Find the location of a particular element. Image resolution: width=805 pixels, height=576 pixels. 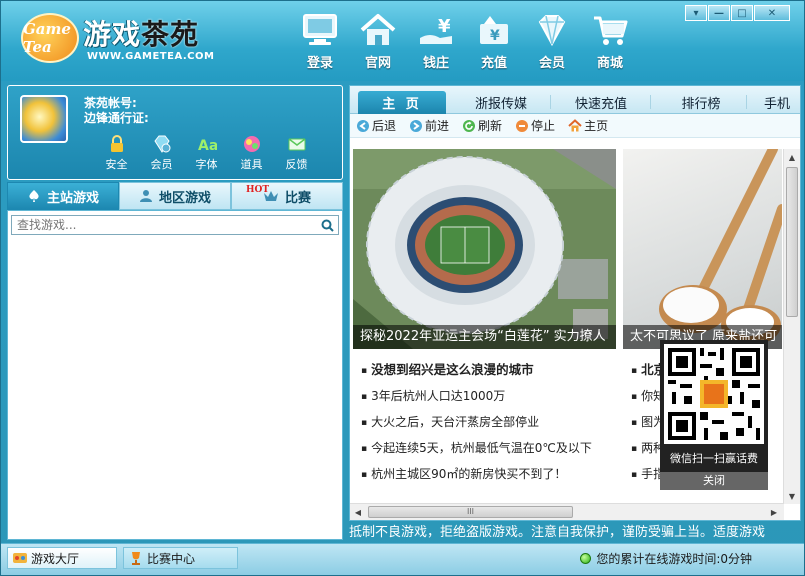

tab-match-center: 比赛中心 is located at coordinates (180, 558).